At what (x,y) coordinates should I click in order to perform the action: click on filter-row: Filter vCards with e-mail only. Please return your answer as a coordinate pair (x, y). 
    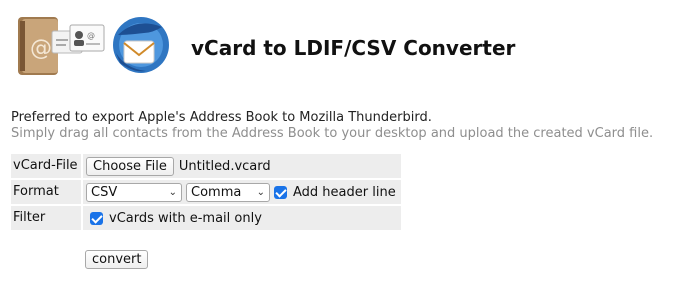
    Looking at the image, I should click on (206, 218).